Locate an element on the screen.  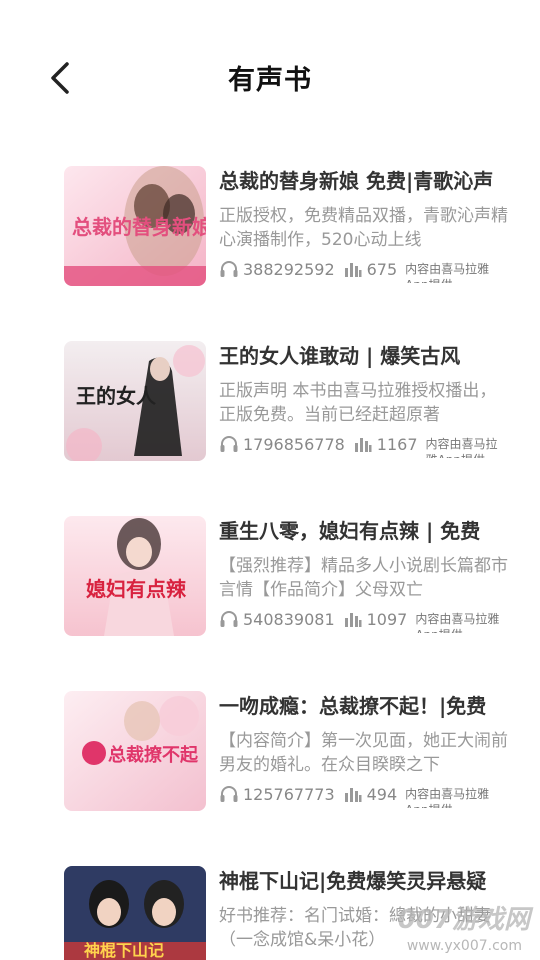
cover-title-text: 神棍下山记 is located at coordinates (124, 950).